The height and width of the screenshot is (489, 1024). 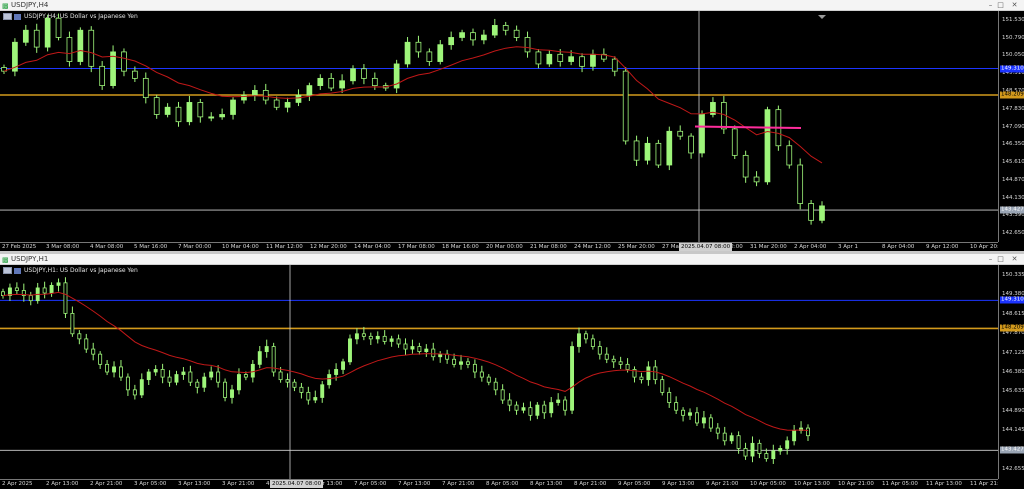 What do you see at coordinates (1013, 352) in the screenshot?
I see `price-tick-label: 147.125` at bounding box center [1013, 352].